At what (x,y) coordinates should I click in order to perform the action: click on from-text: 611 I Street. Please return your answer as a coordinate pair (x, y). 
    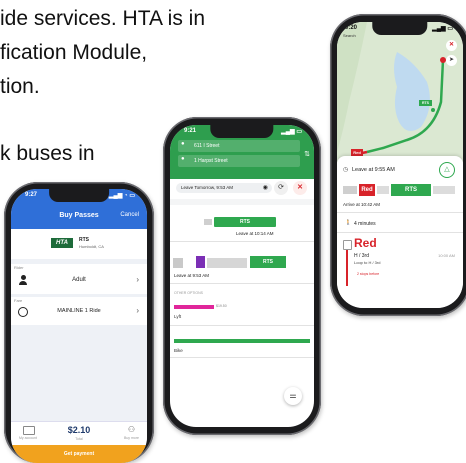
    Looking at the image, I should click on (207, 146).